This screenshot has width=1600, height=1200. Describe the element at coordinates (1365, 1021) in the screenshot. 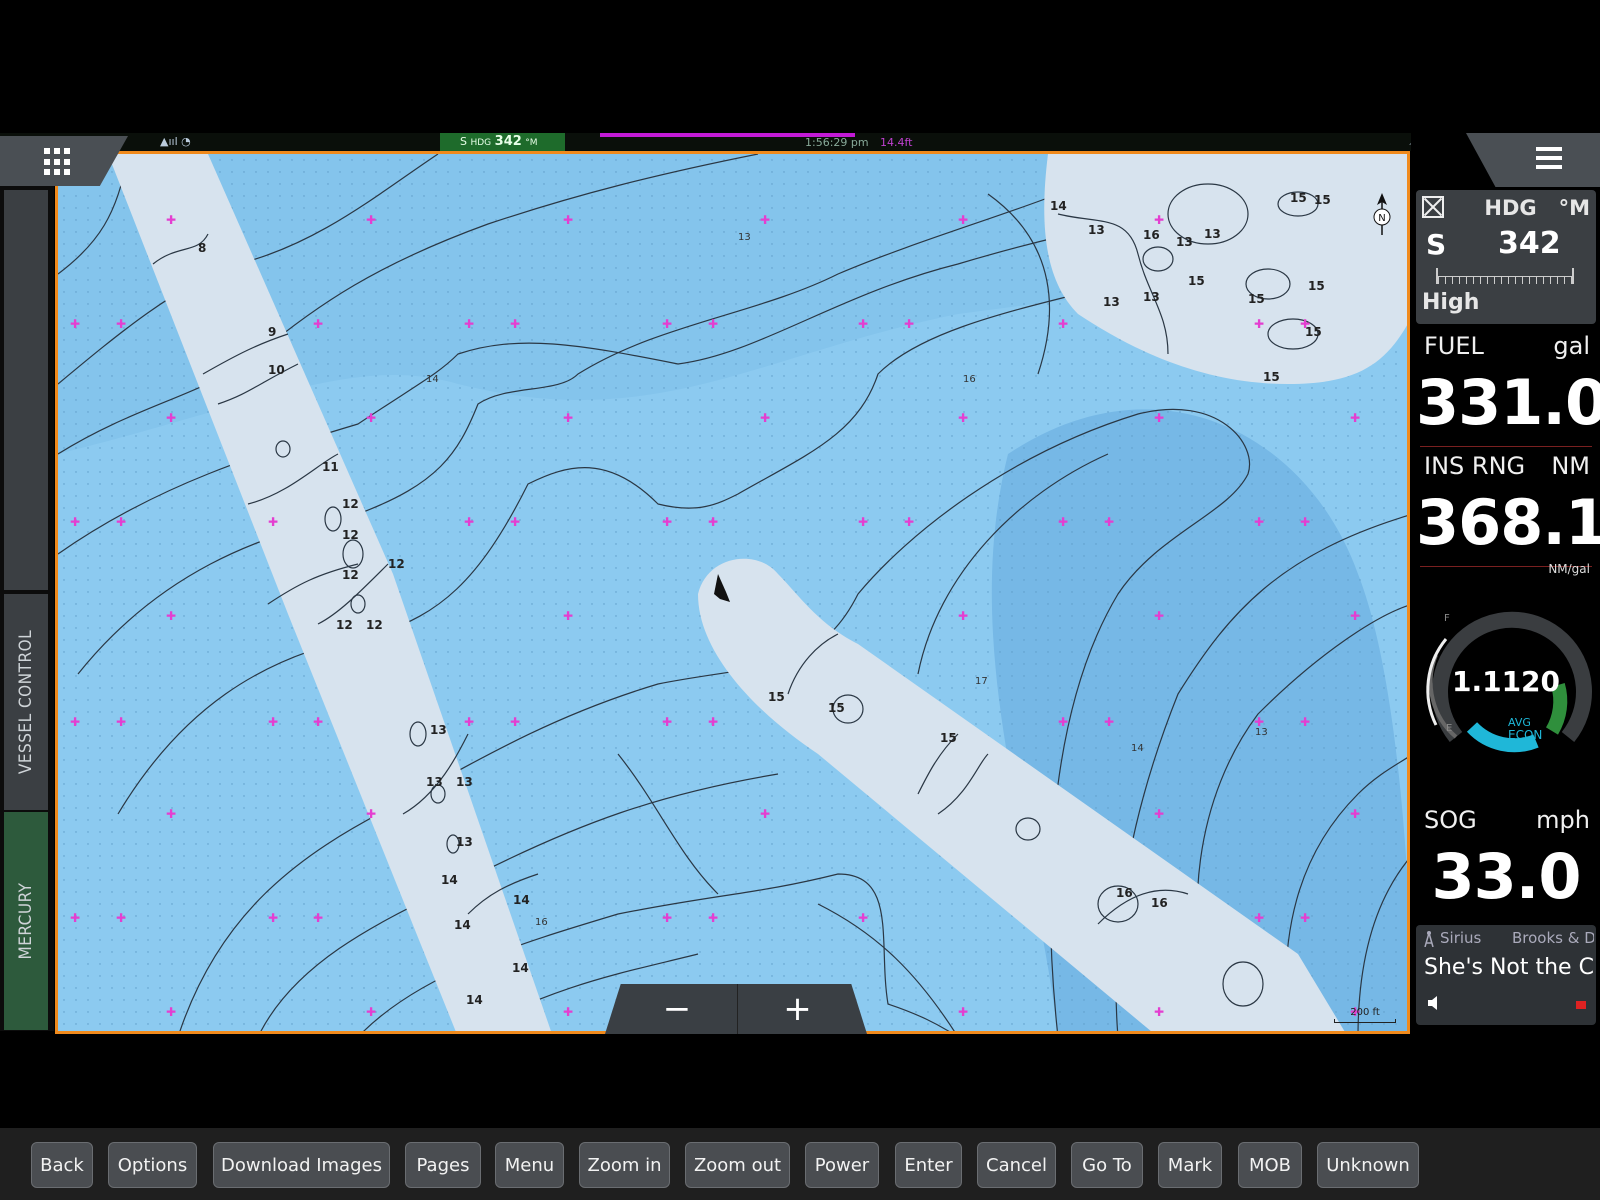

I see `scale-bar-line` at that location.